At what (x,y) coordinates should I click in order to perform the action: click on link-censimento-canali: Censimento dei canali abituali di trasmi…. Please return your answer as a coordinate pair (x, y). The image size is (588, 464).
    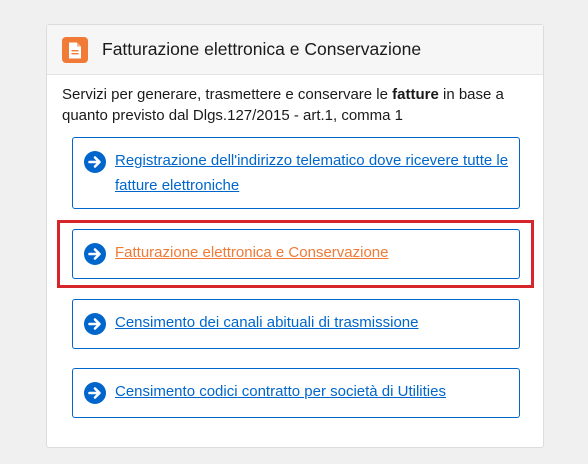
    Looking at the image, I should click on (296, 324).